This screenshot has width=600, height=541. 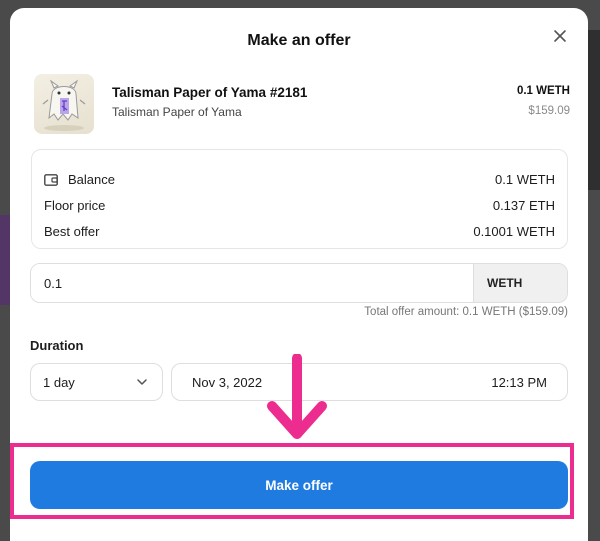 What do you see at coordinates (75, 205) in the screenshot?
I see `stat-label: Floor price` at bounding box center [75, 205].